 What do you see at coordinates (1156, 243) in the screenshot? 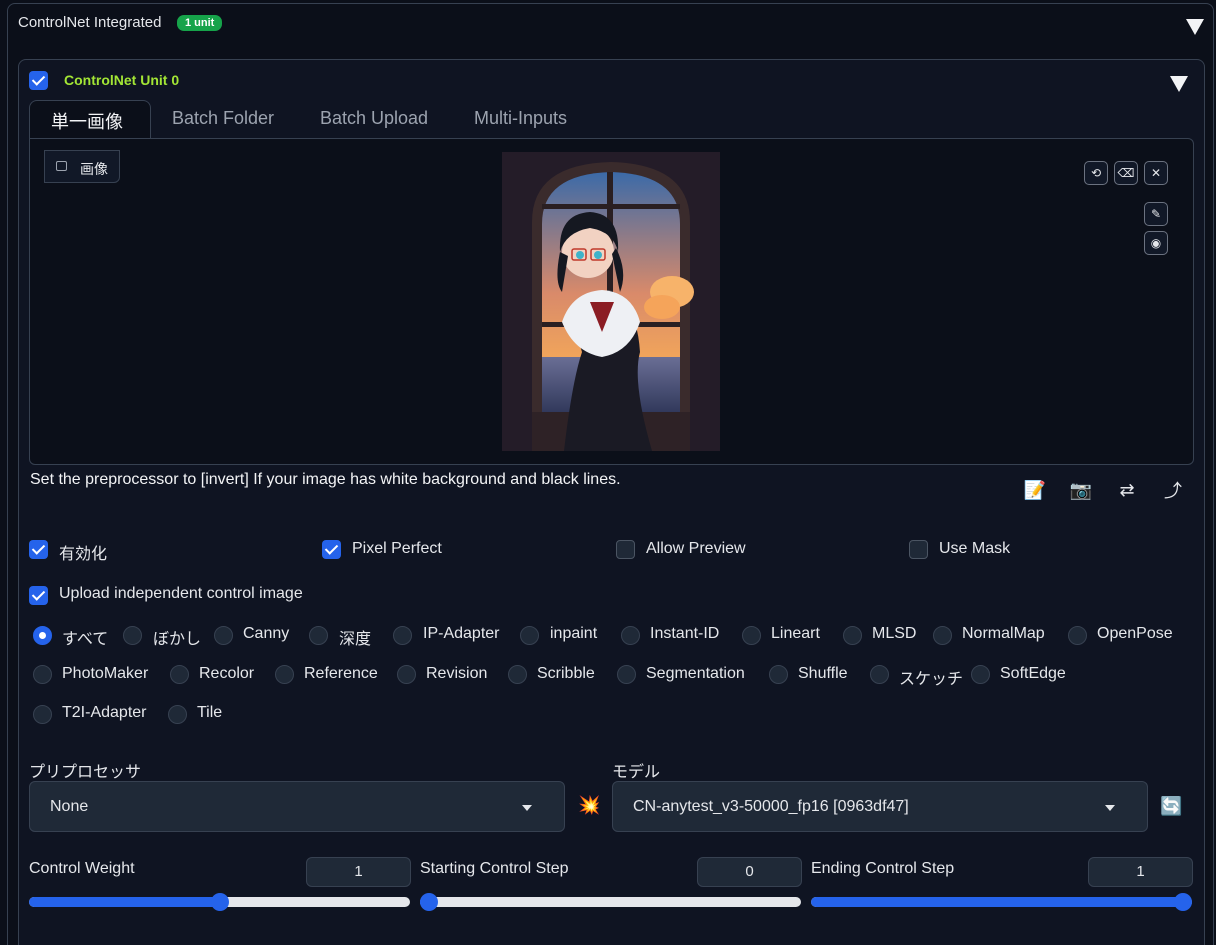
I see `palette-icon: ◉` at bounding box center [1156, 243].